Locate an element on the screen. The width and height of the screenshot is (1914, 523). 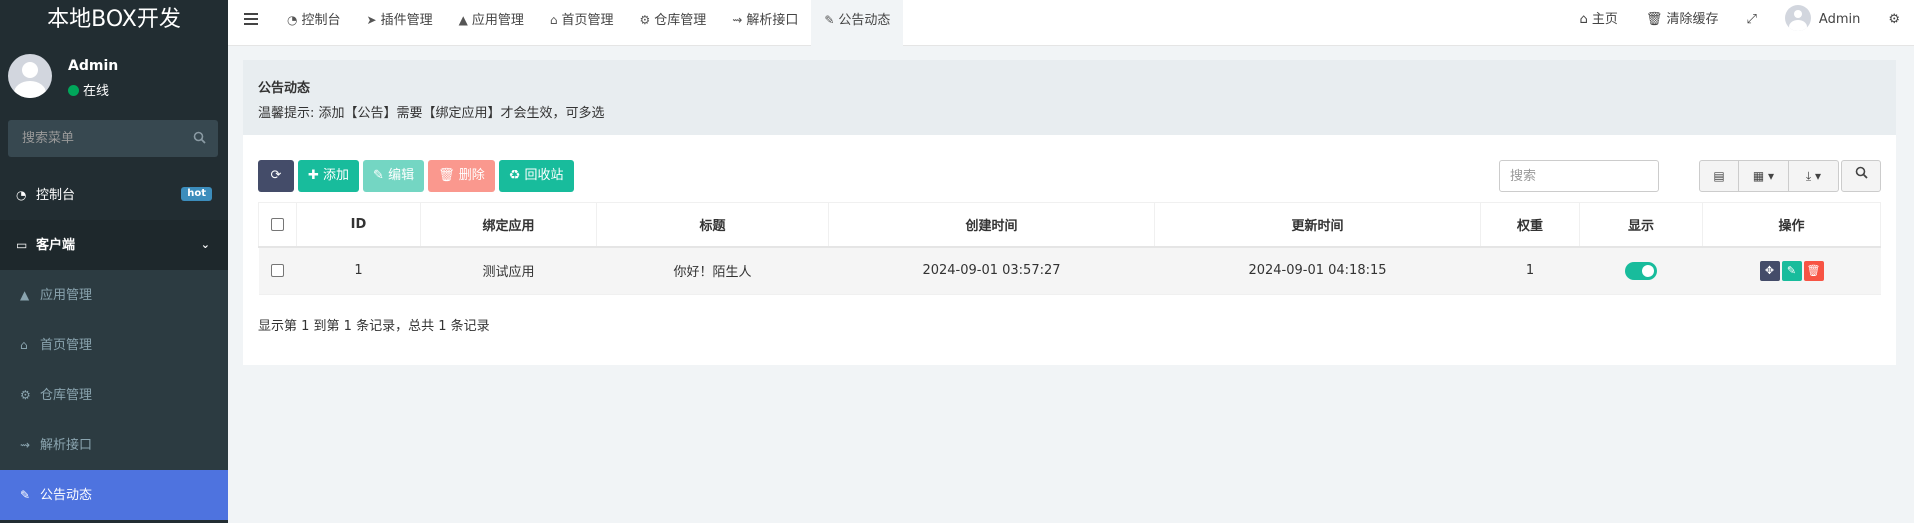
row-delete-icon: 🗑 is located at coordinates (1813, 270).